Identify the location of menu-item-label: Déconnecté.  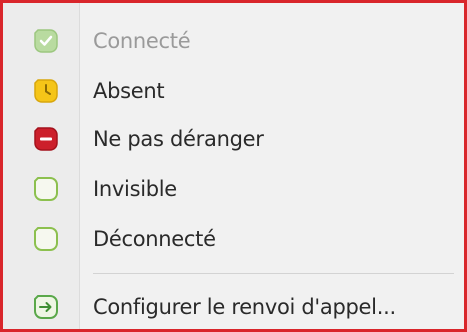
(154, 239).